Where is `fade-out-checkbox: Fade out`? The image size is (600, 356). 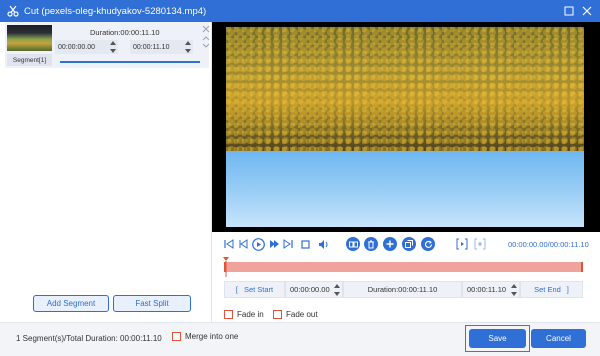 fade-out-checkbox: Fade out is located at coordinates (295, 314).